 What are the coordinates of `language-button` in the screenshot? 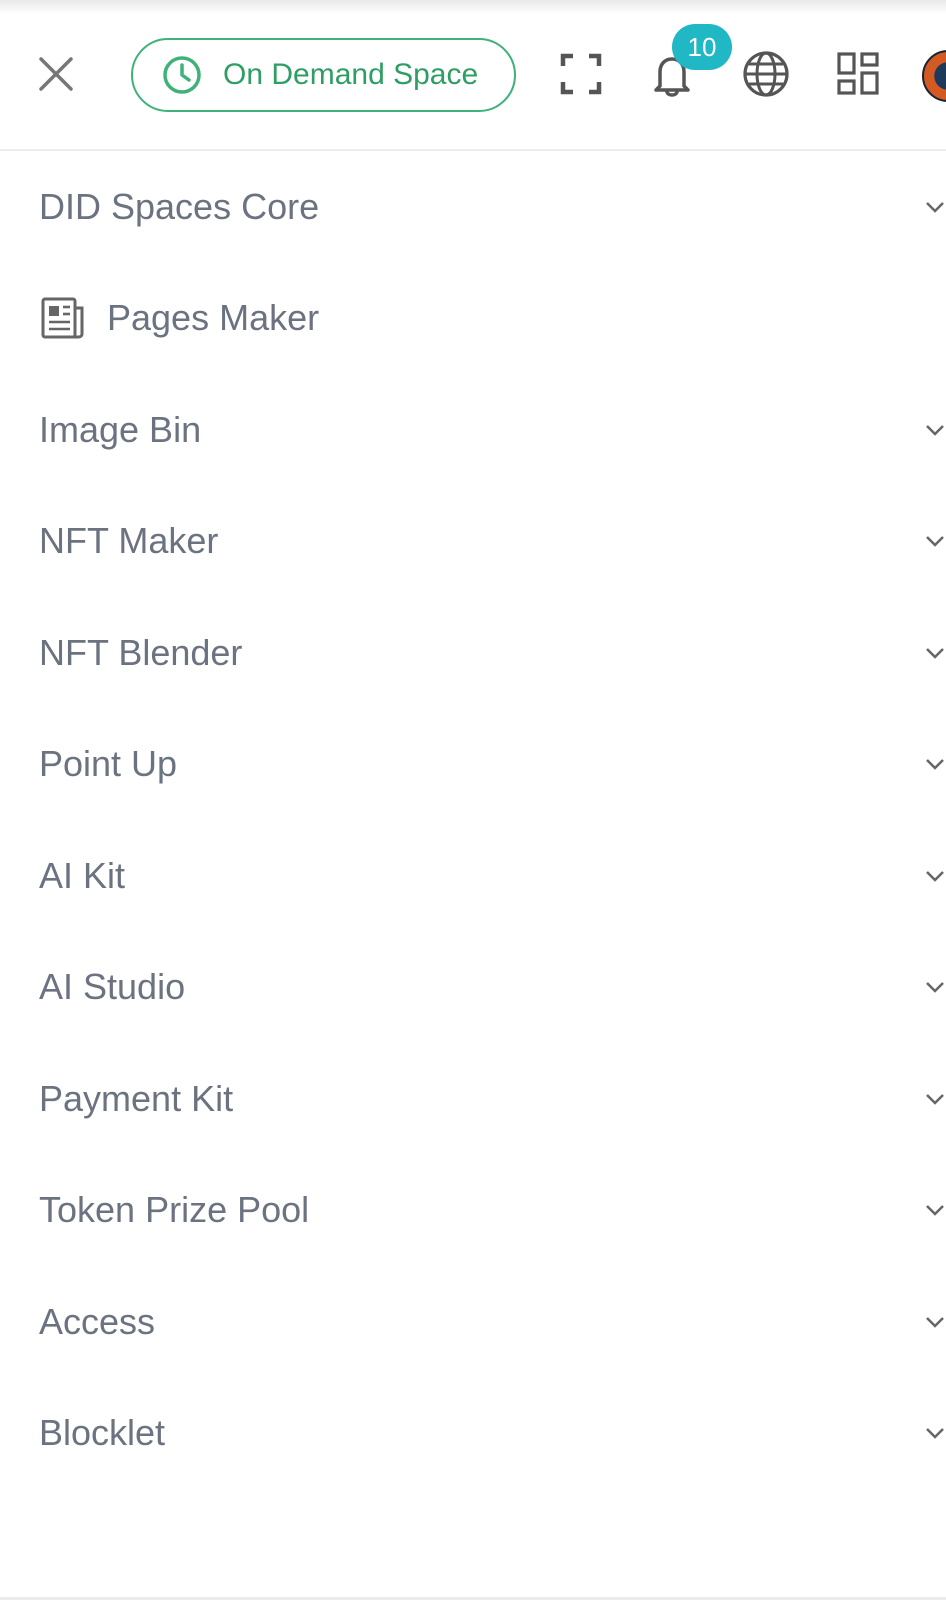 It's located at (766, 74).